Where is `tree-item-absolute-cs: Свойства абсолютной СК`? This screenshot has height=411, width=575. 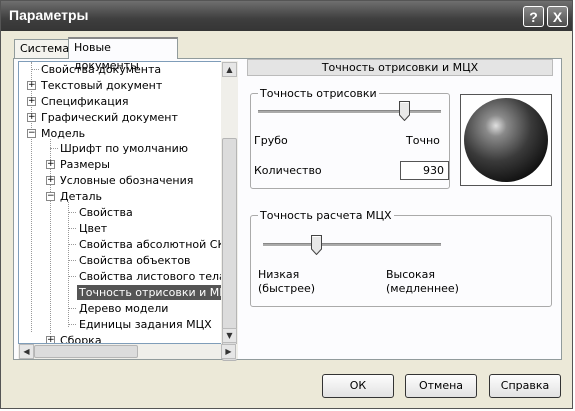 tree-item-absolute-cs: Свойства абсолютной СК is located at coordinates (152, 244).